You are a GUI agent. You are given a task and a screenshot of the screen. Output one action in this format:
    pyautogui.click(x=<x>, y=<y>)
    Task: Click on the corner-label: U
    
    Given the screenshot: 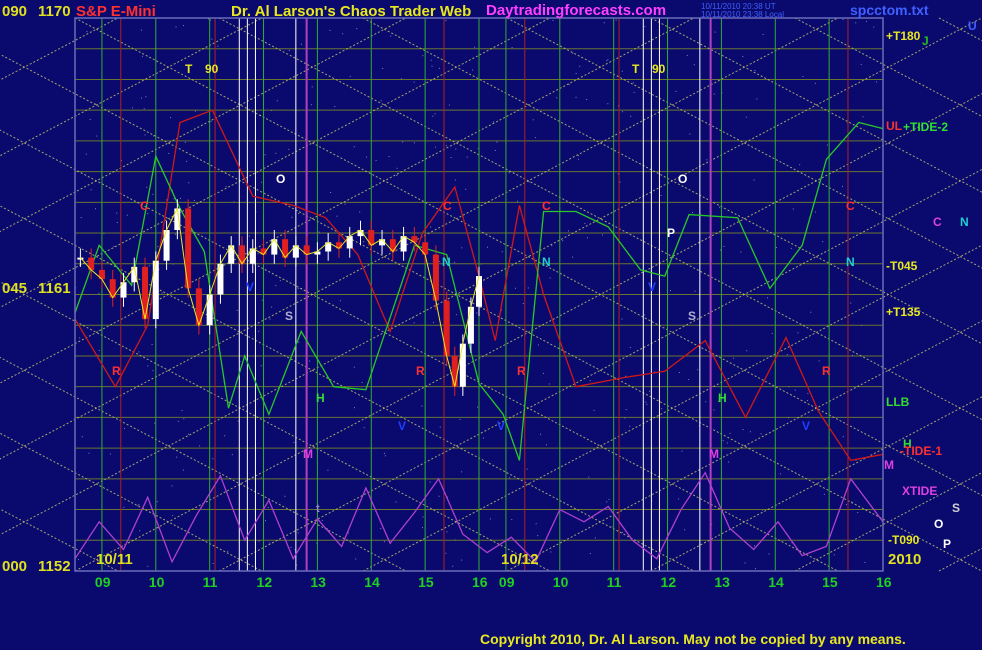 What is the action you would take?
    pyautogui.click(x=972, y=26)
    